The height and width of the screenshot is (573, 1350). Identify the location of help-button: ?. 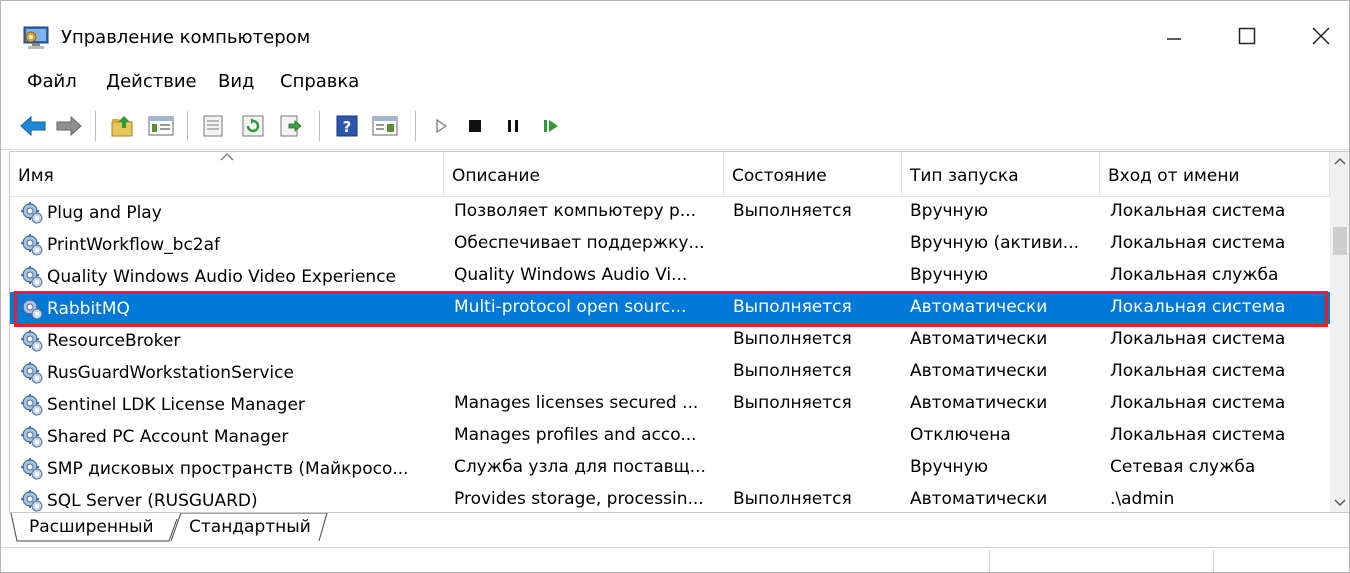
(347, 126).